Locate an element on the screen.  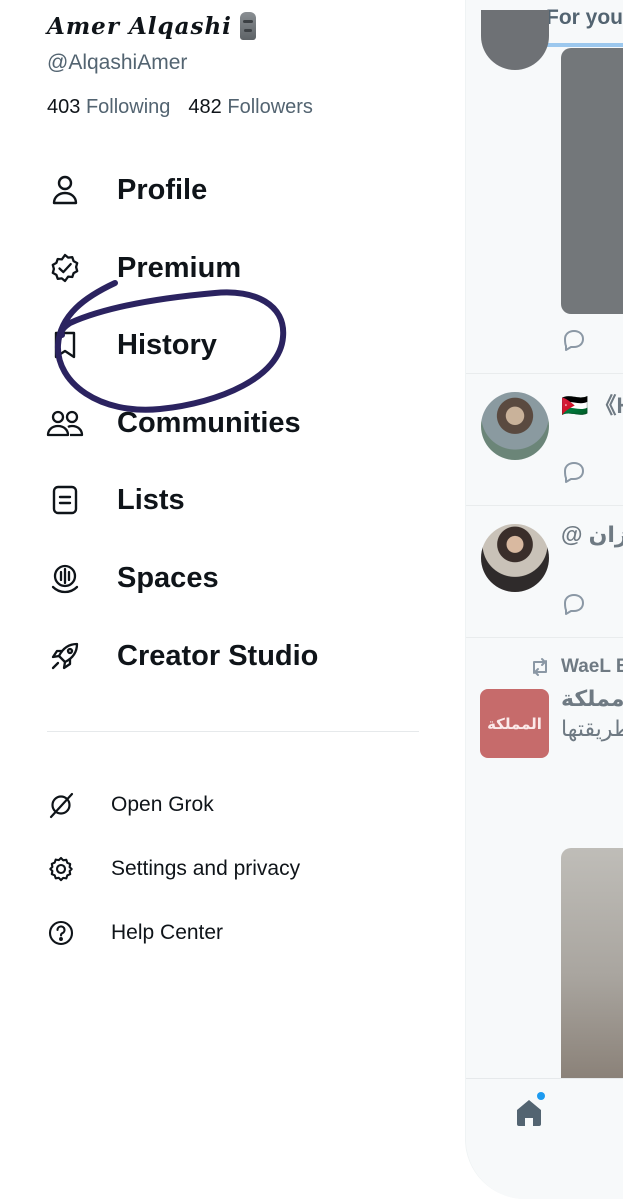
menu-label-help-center: Help Center is located at coordinates (167, 932).